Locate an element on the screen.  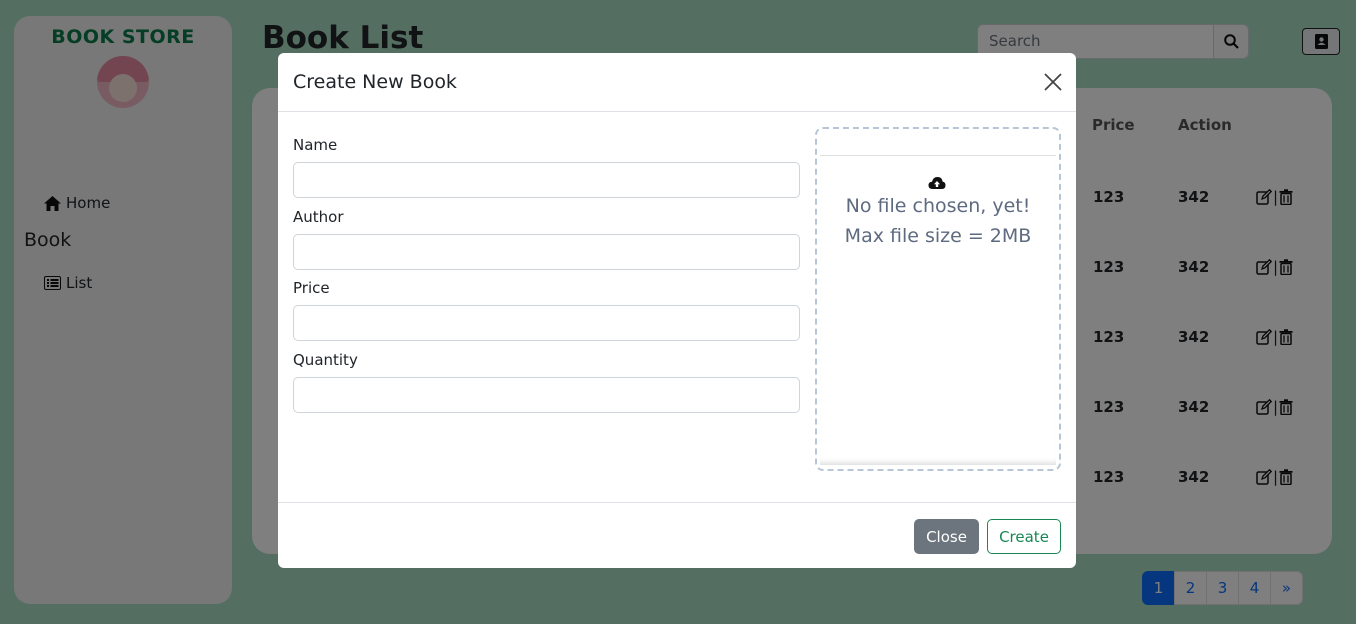
dropzone-status-text: No file chosen, yet! is located at coordinates (938, 206).